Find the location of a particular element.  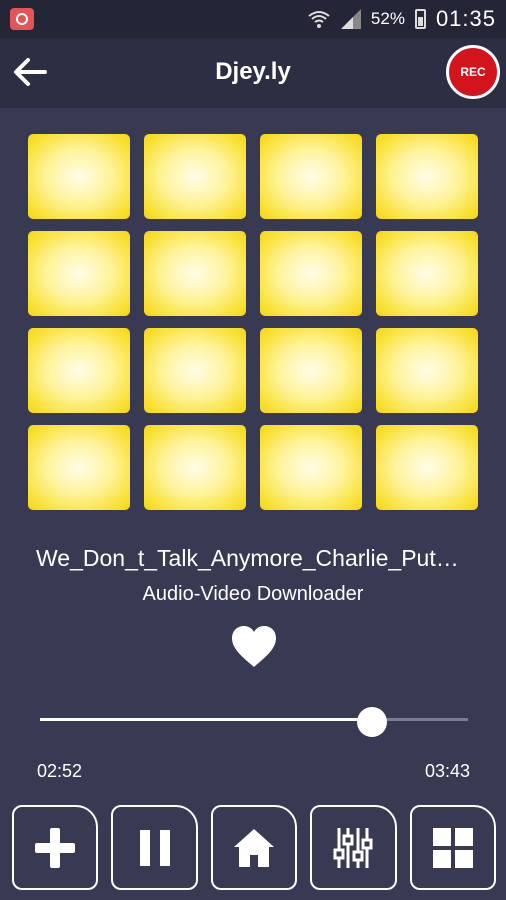

status-icons: 52% 01:35 is located at coordinates (401, 19).